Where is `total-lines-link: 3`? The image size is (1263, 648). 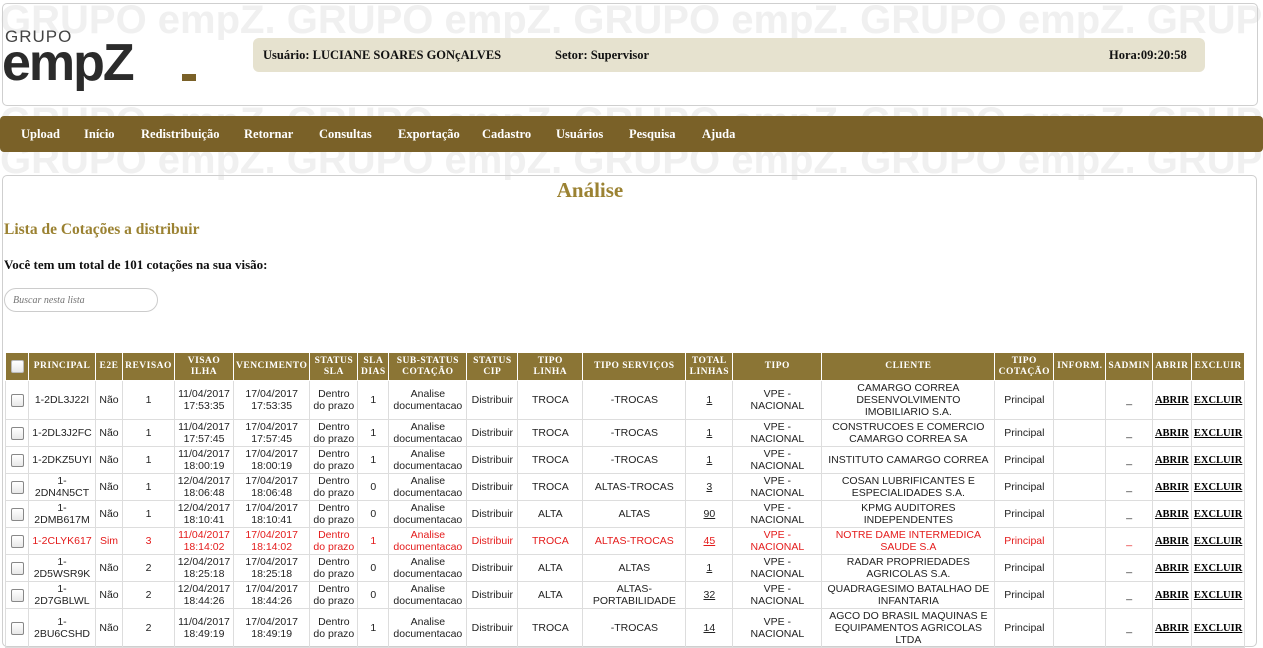 total-lines-link: 3 is located at coordinates (709, 487).